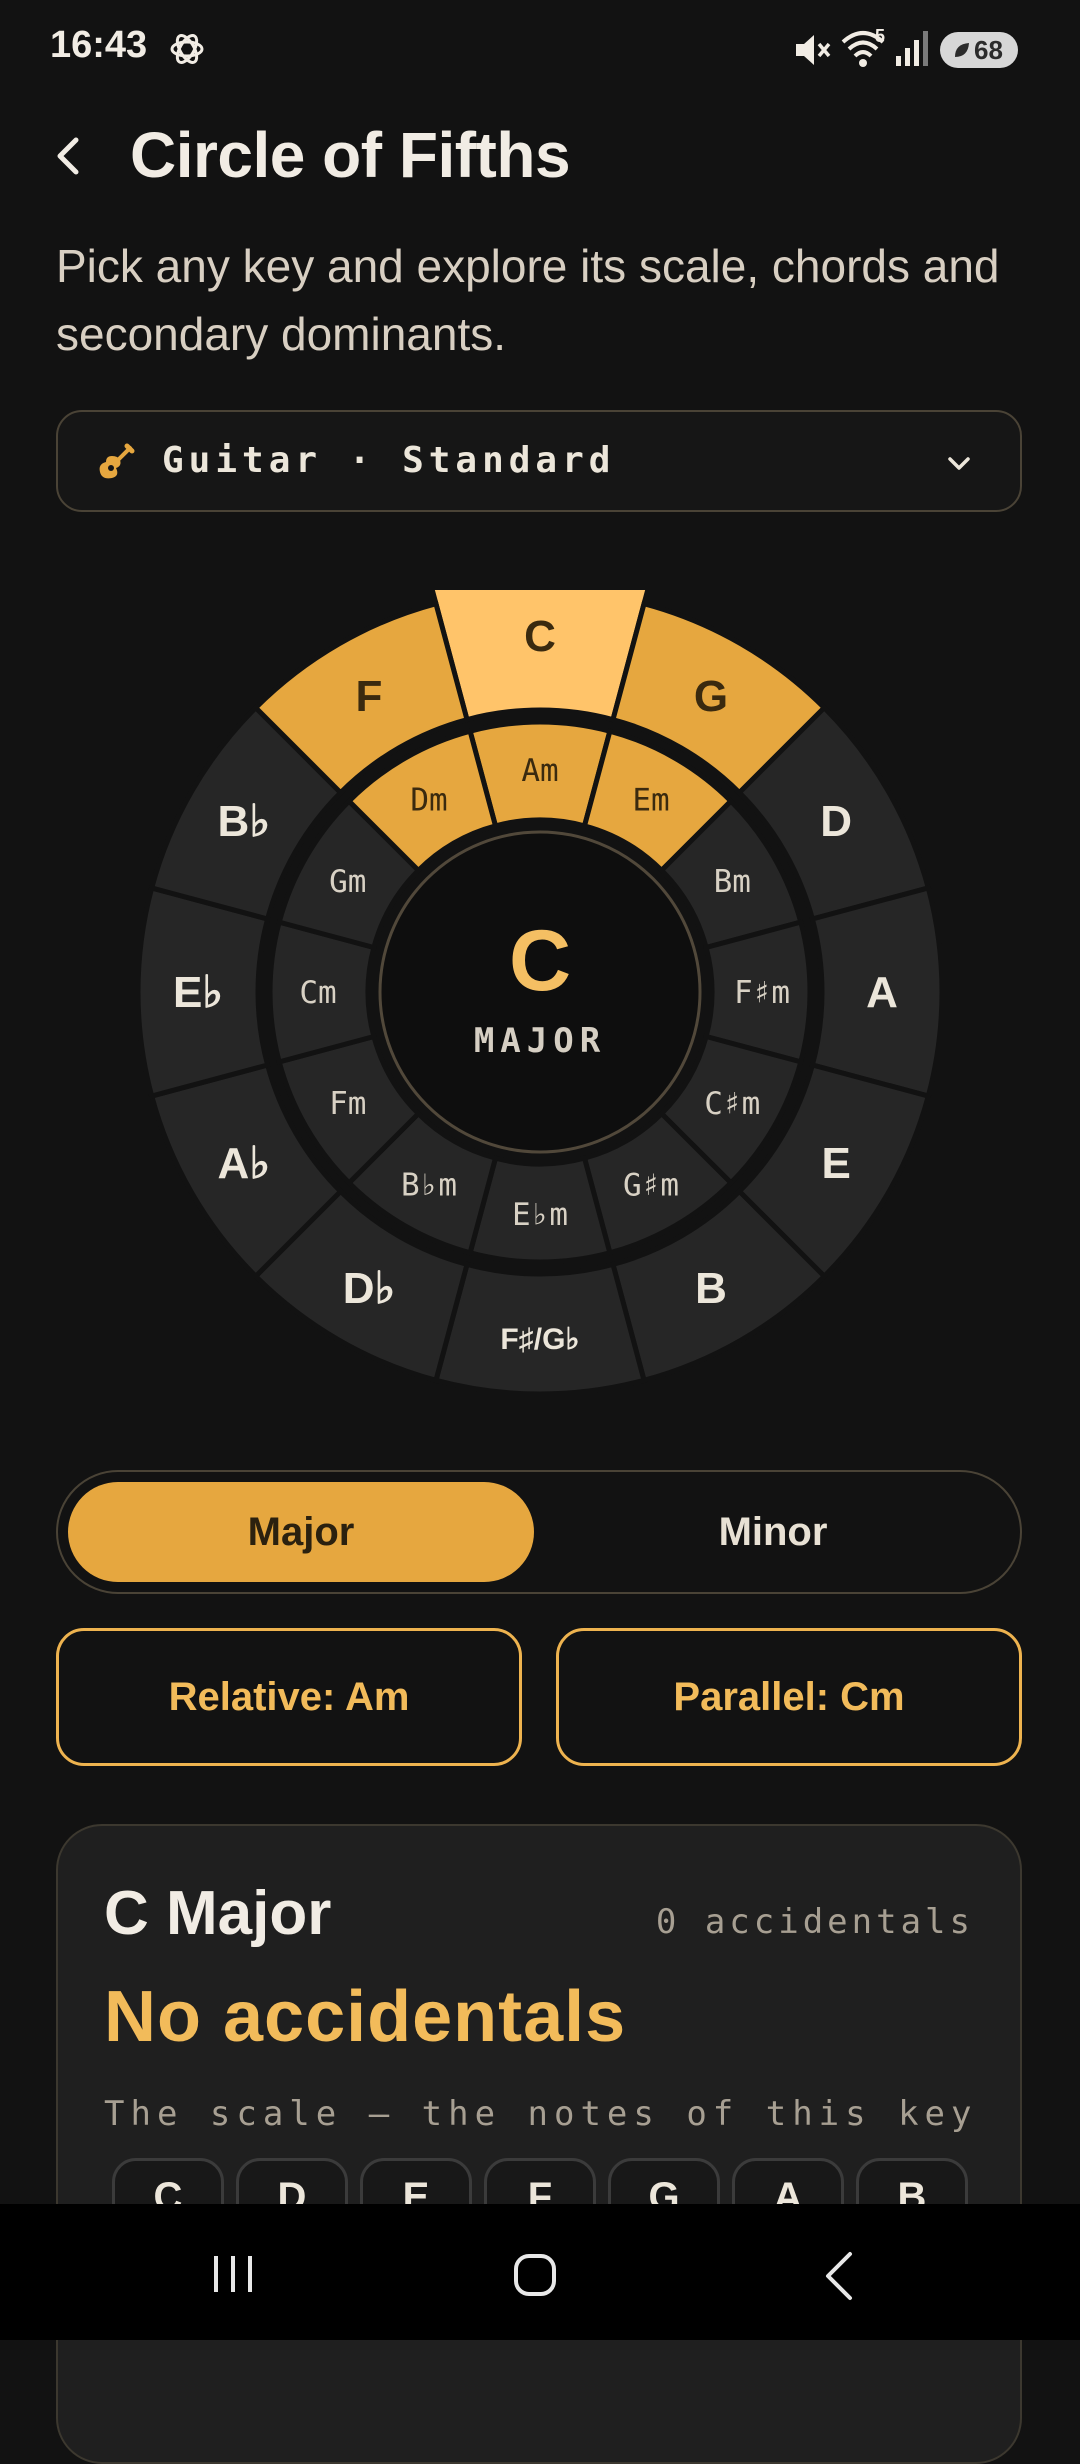 The width and height of the screenshot is (1080, 2464). Describe the element at coordinates (732, 1104) in the screenshot. I see `minor-key-label: C♯m` at that location.